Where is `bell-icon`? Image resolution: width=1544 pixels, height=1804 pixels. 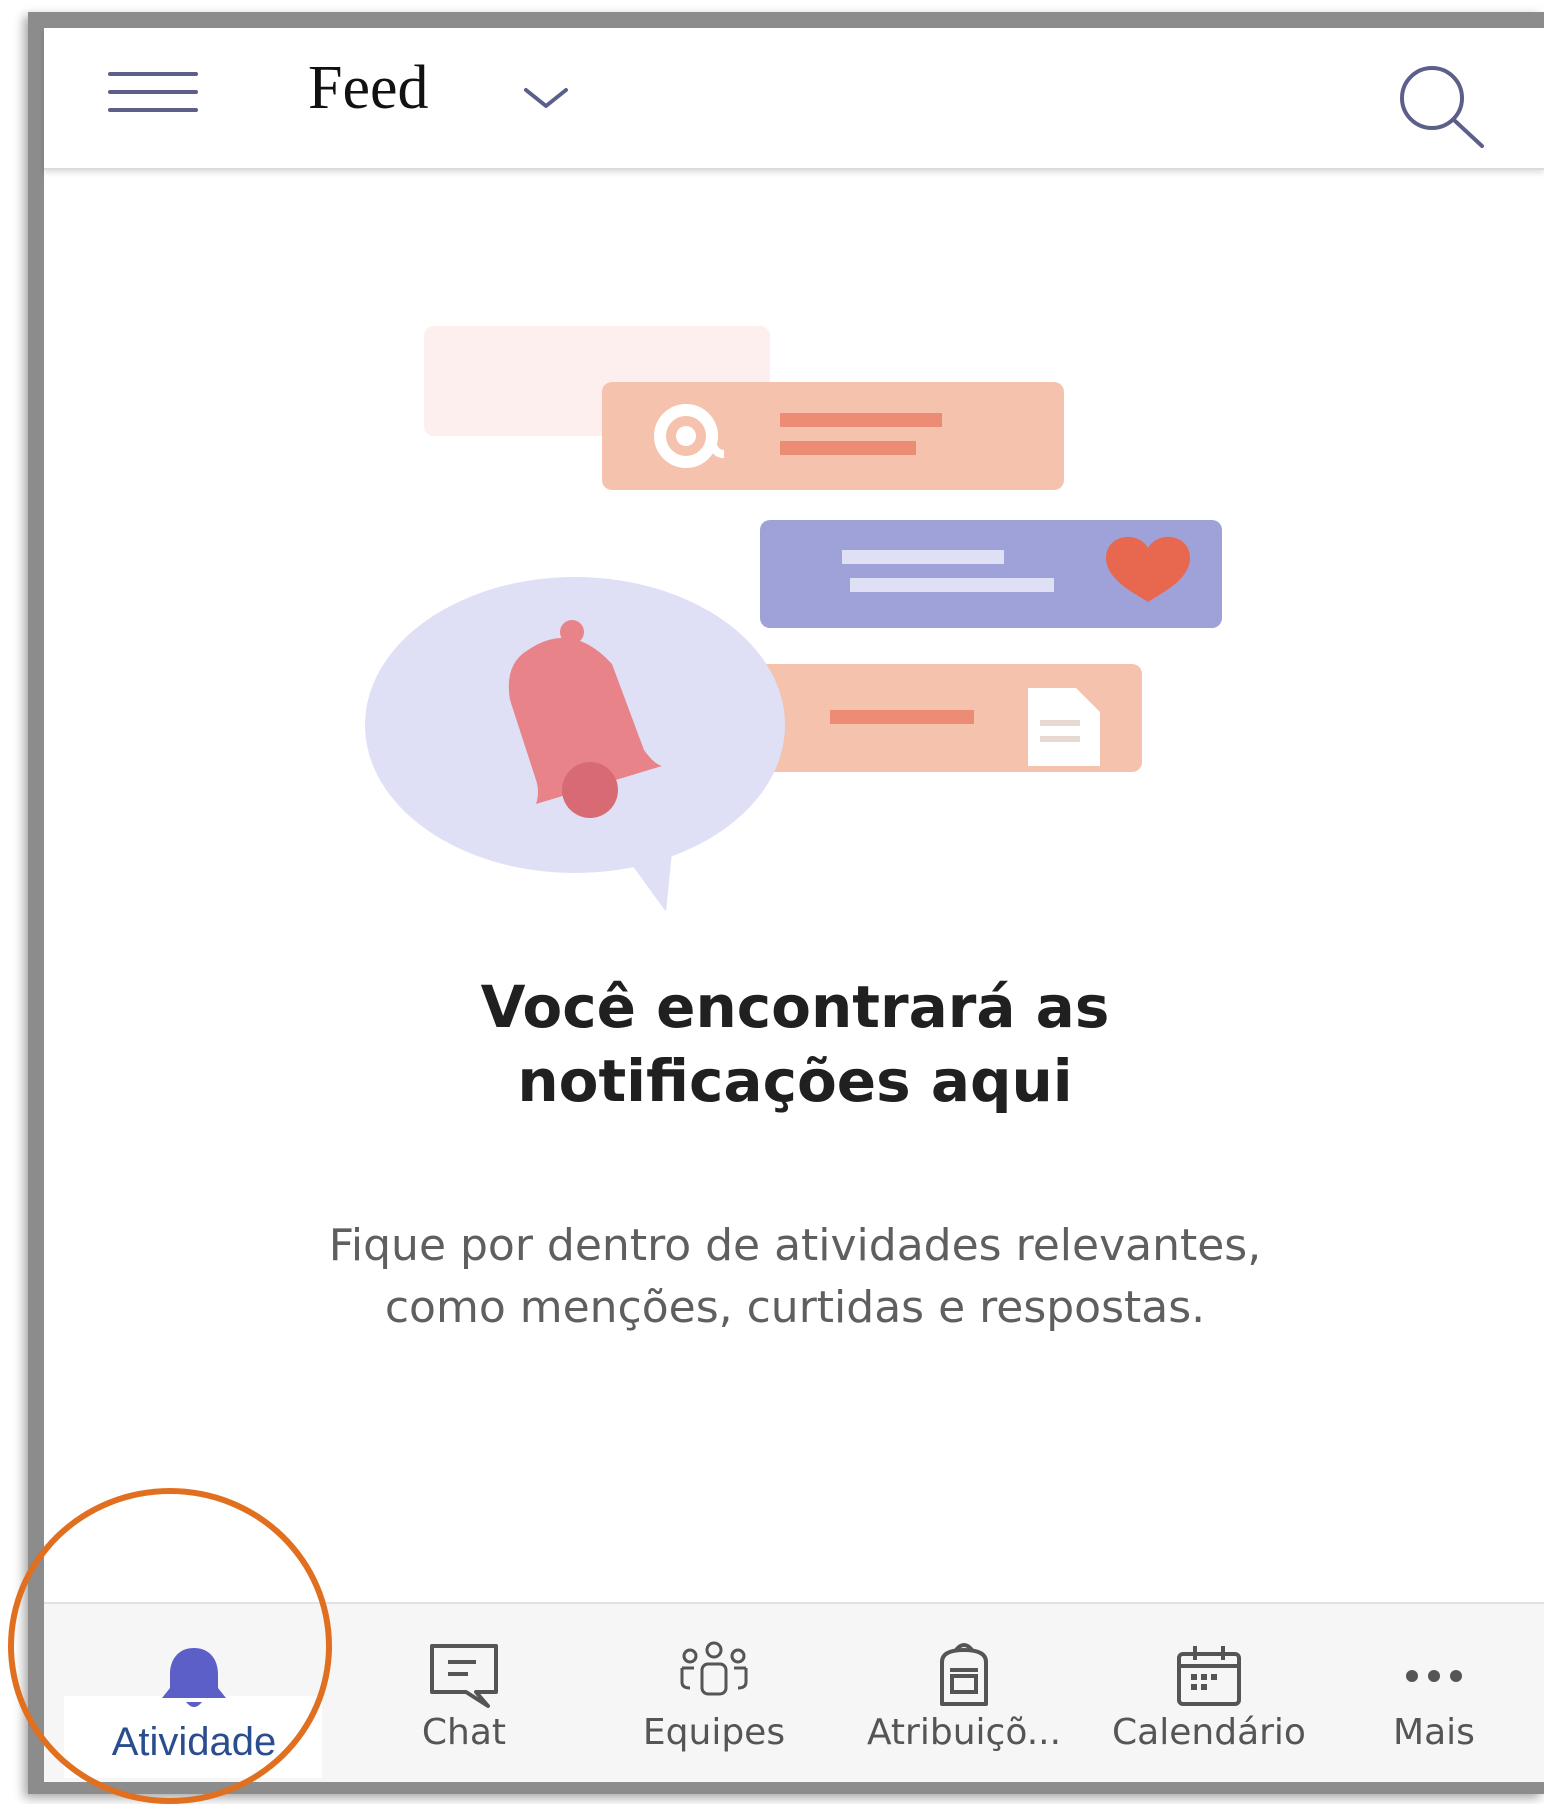
bell-icon is located at coordinates (194, 1677).